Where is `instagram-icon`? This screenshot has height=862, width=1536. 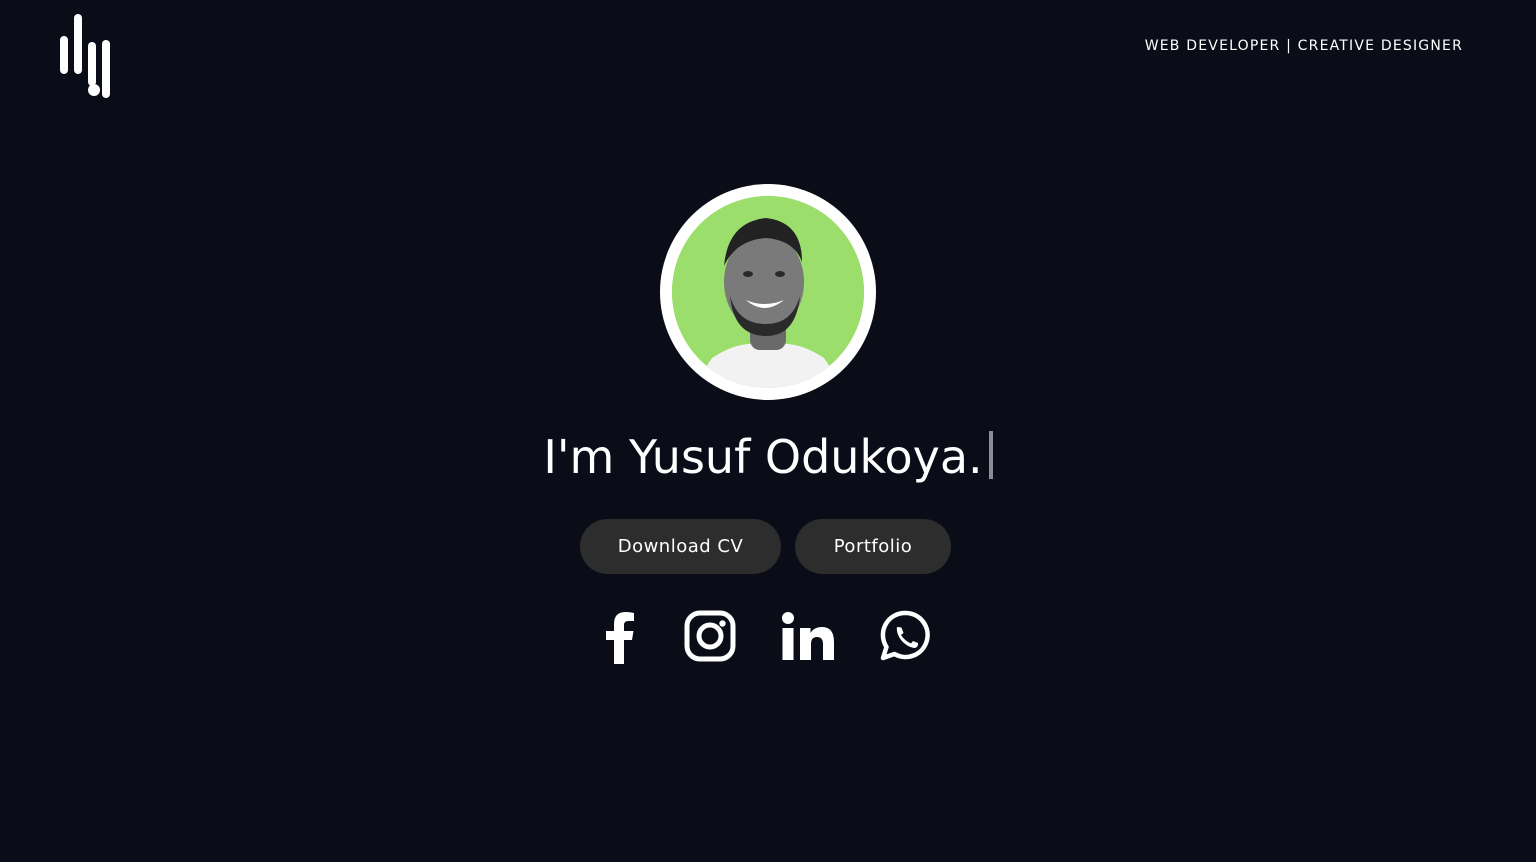 instagram-icon is located at coordinates (710, 636).